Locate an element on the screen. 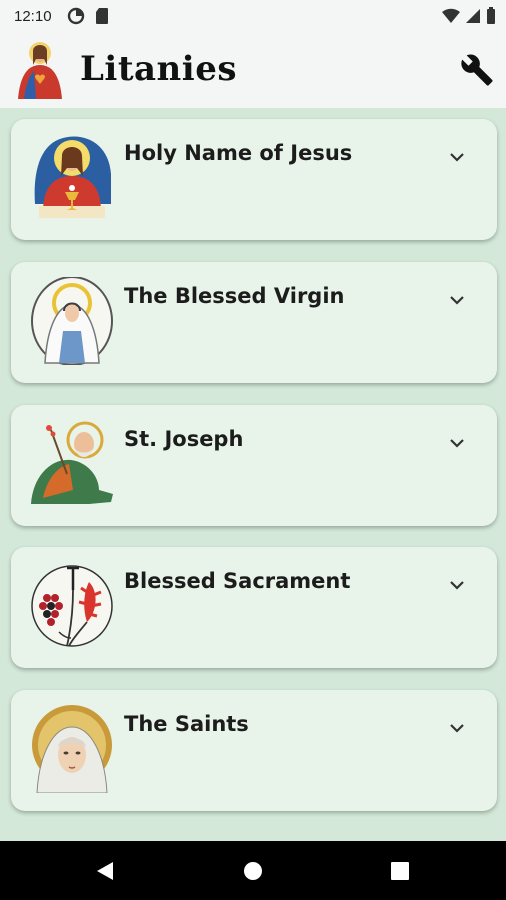 The image size is (506, 900). litany-card-holy-name: Holy Name of Jesus is located at coordinates (254, 179).